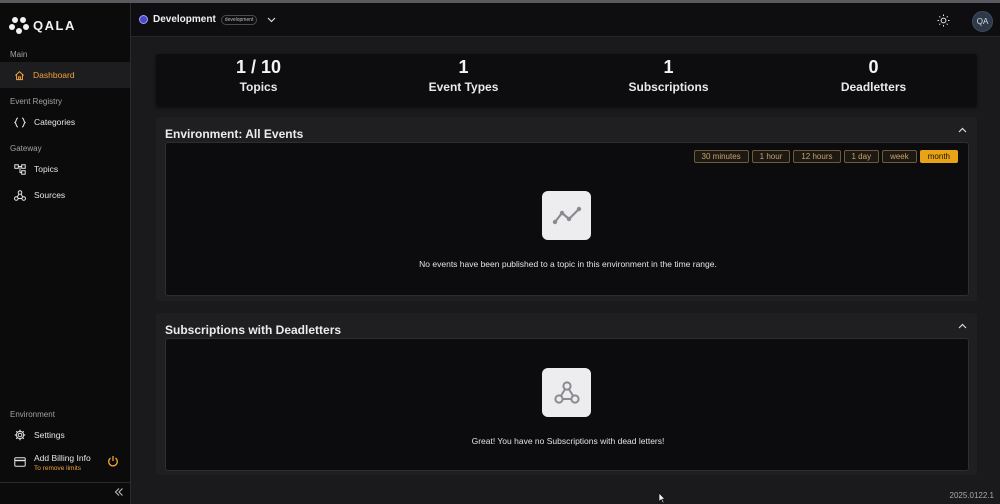 This screenshot has width=1000, height=504. I want to click on top-header: Development development QA, so click(565, 20).